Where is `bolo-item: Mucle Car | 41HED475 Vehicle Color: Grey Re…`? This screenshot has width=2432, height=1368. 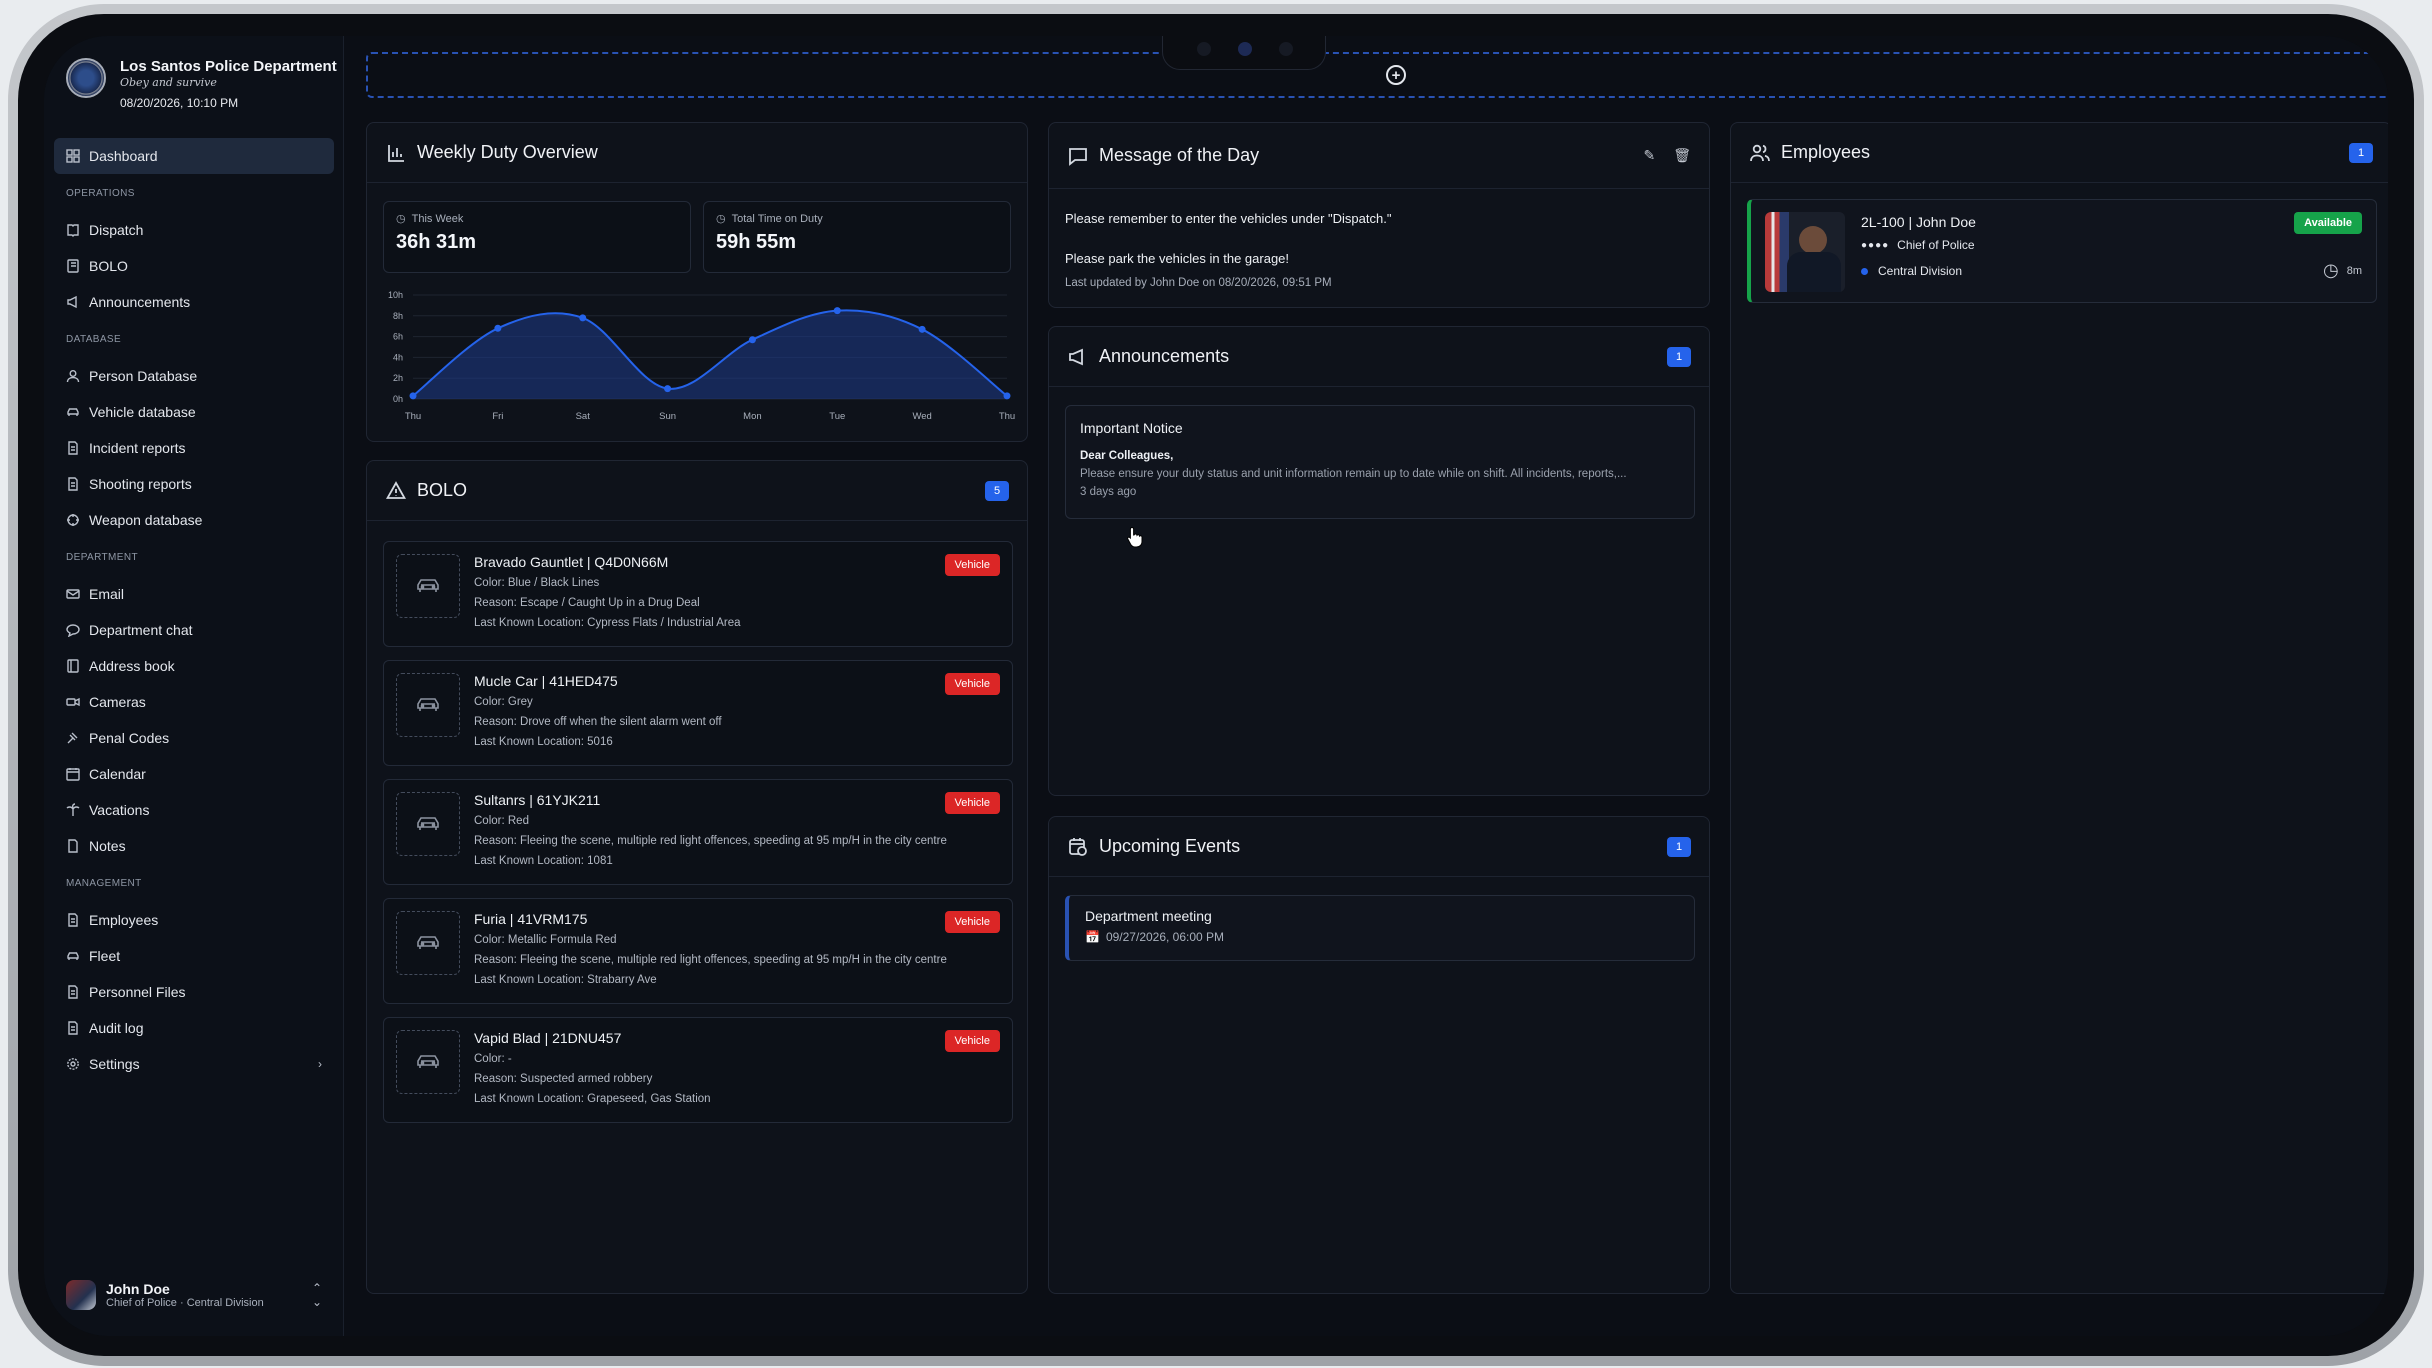
bolo-item: Mucle Car | 41HED475 Vehicle Color: Grey Re… is located at coordinates (698, 713).